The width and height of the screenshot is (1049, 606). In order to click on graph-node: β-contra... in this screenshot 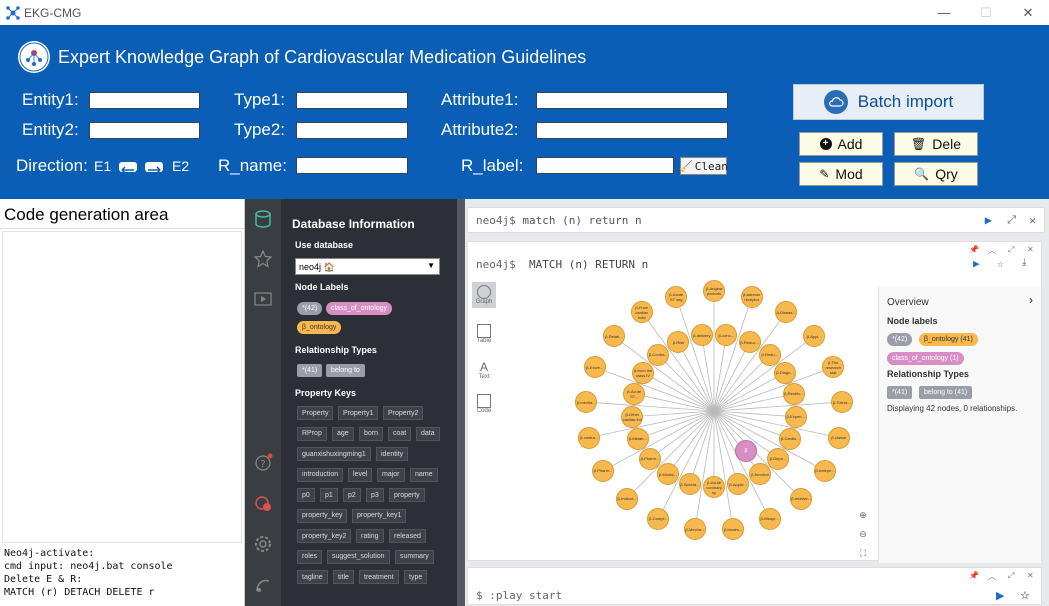, I will do `click(589, 437)`.